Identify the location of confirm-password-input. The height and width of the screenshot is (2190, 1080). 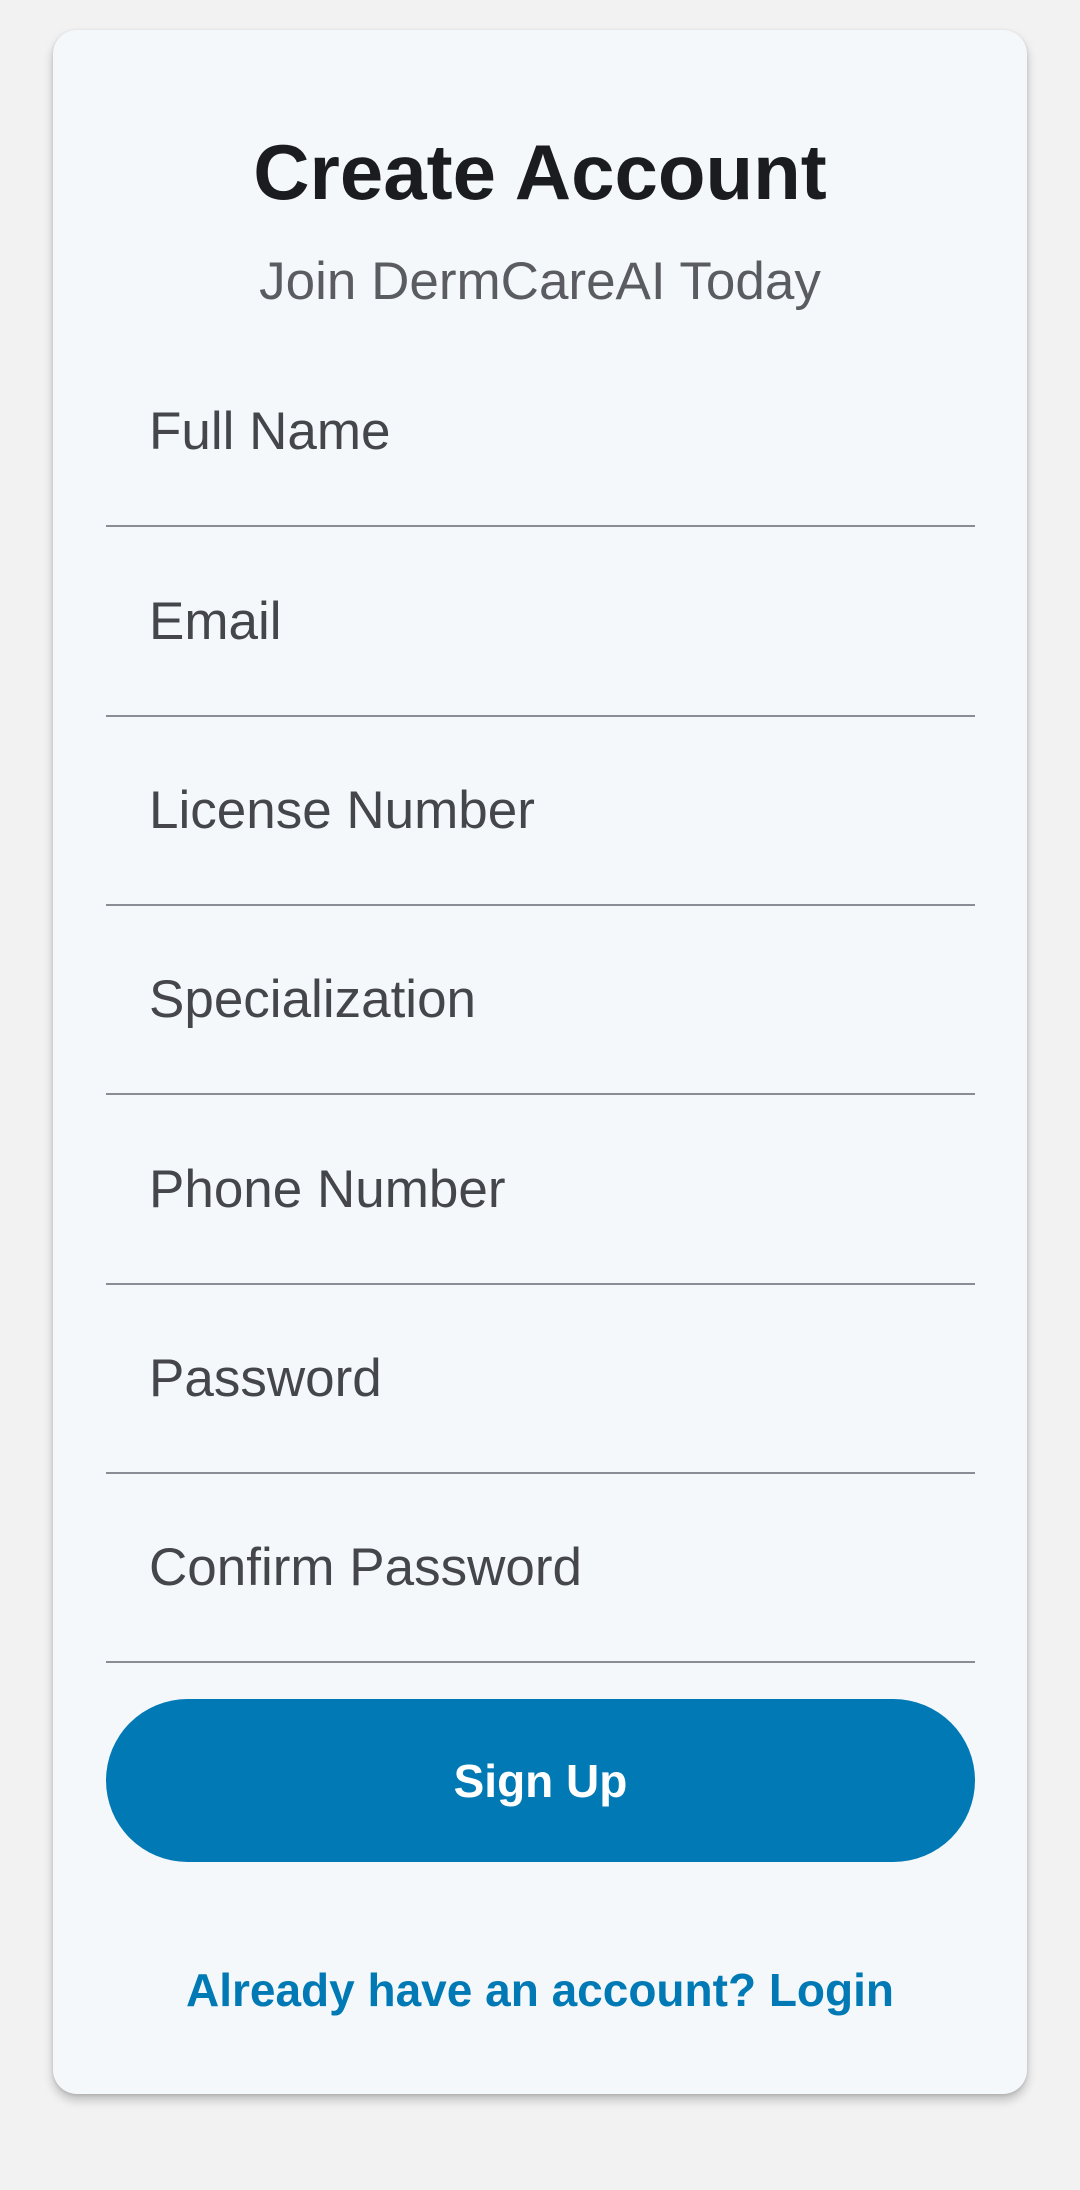
(540, 1567).